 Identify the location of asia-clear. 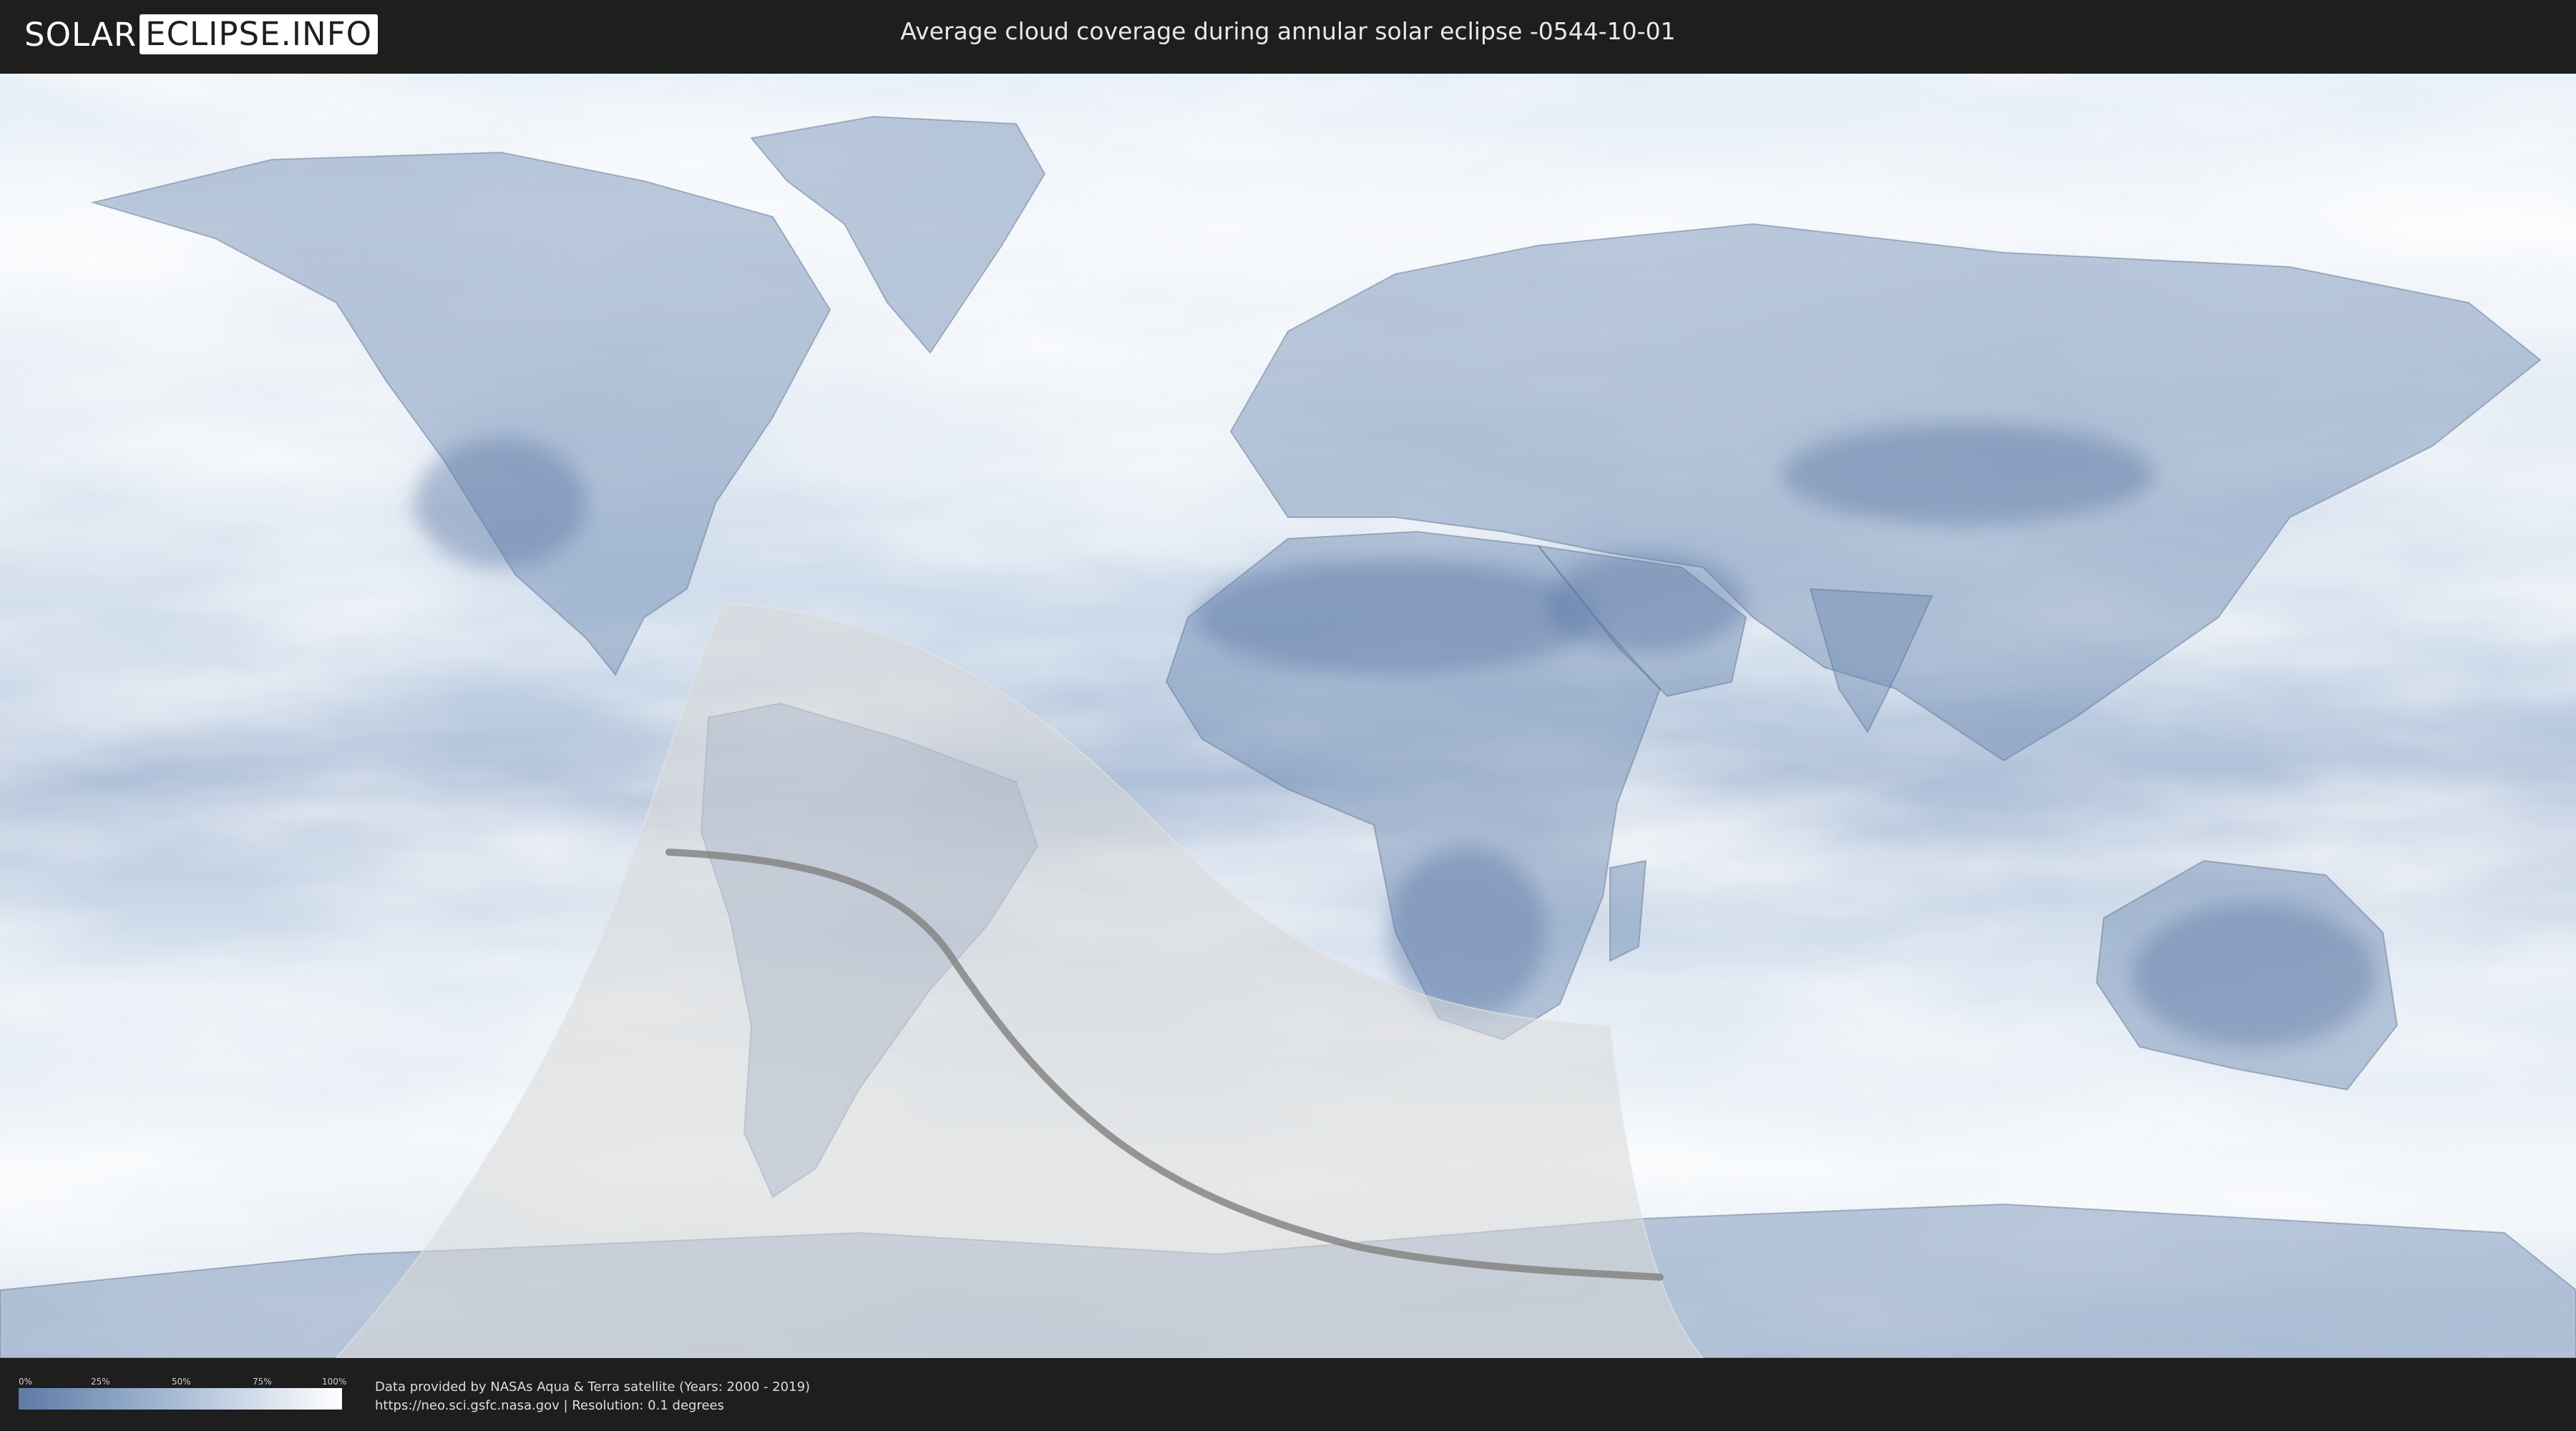
(1968, 474).